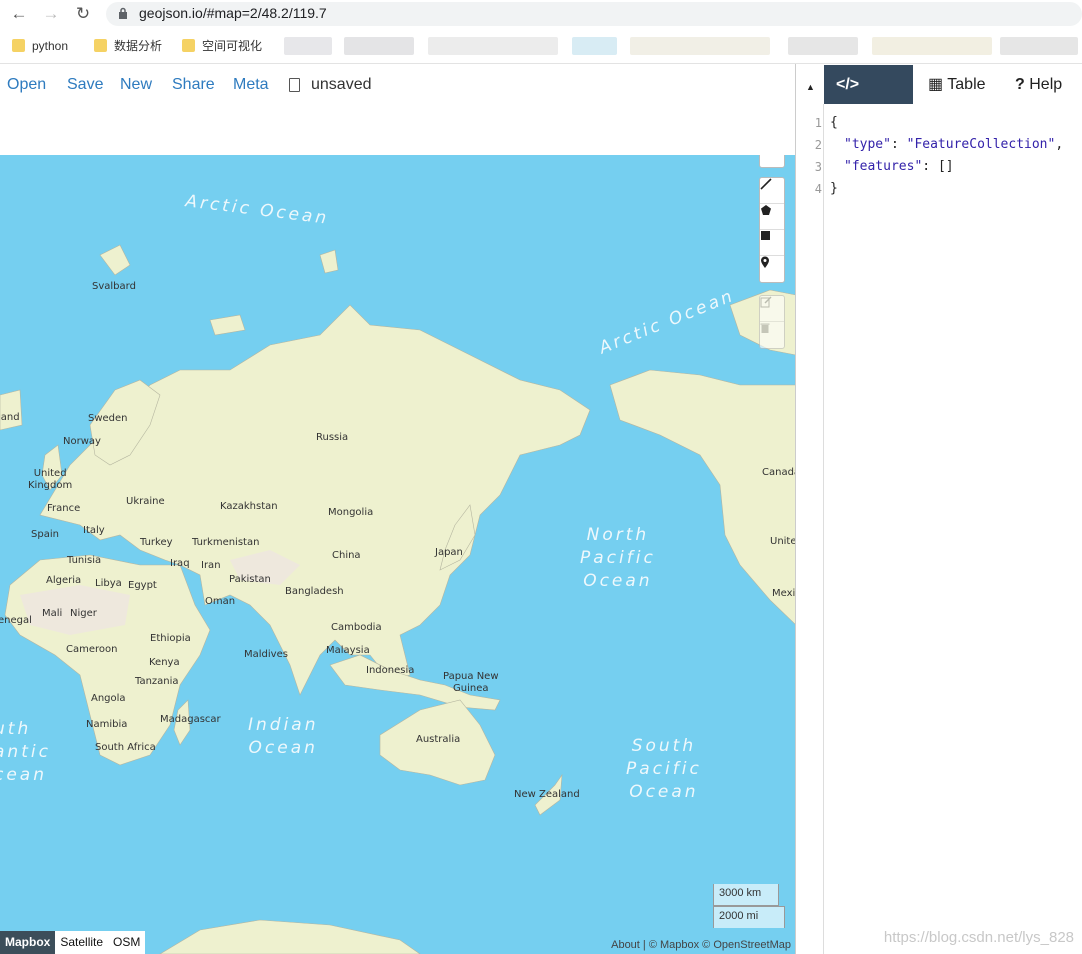 This screenshot has width=1082, height=954. Describe the element at coordinates (226, 542) in the screenshot. I see `place-label: Turkmenistan` at that location.